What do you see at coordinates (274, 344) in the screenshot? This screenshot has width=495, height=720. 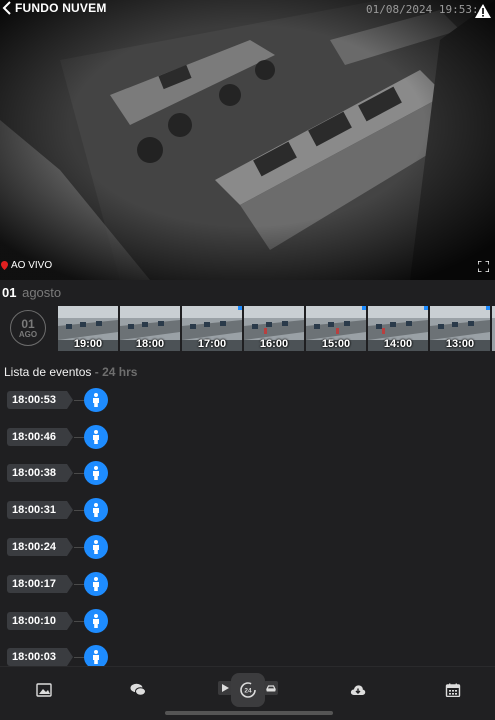 I see `thumbnail-hour-label: 16:00` at bounding box center [274, 344].